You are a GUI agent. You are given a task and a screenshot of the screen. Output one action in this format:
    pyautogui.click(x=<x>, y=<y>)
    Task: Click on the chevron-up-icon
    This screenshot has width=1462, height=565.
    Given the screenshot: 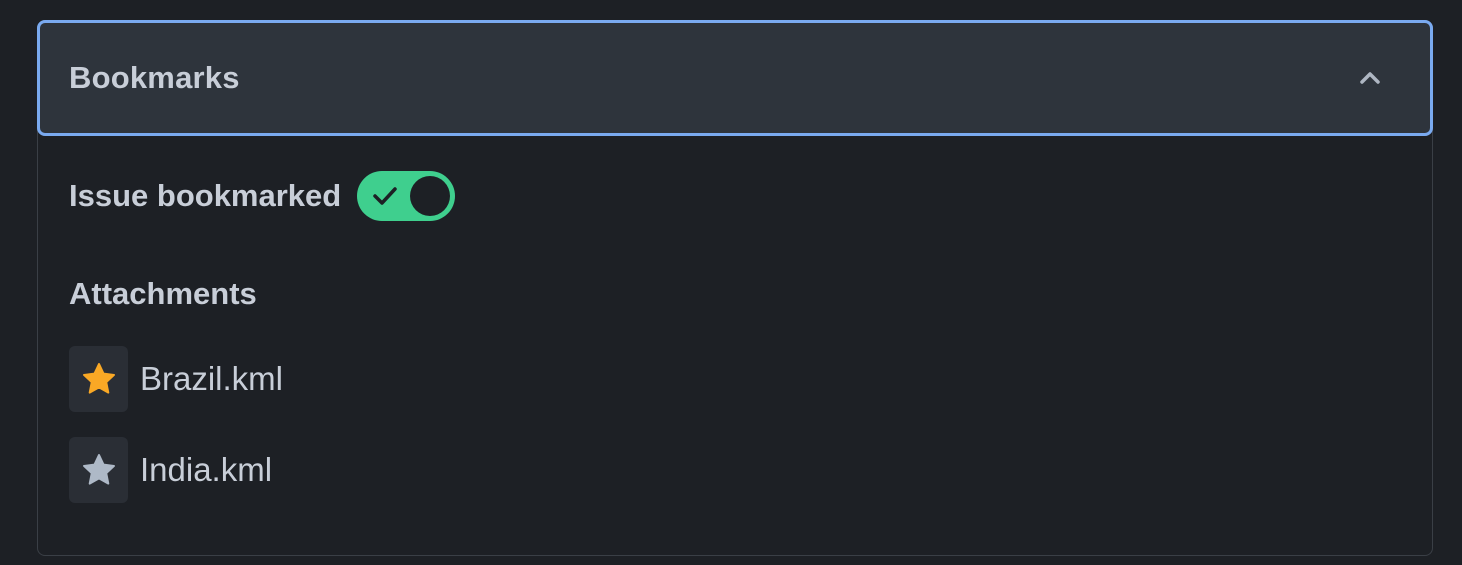 What is the action you would take?
    pyautogui.click(x=1370, y=78)
    